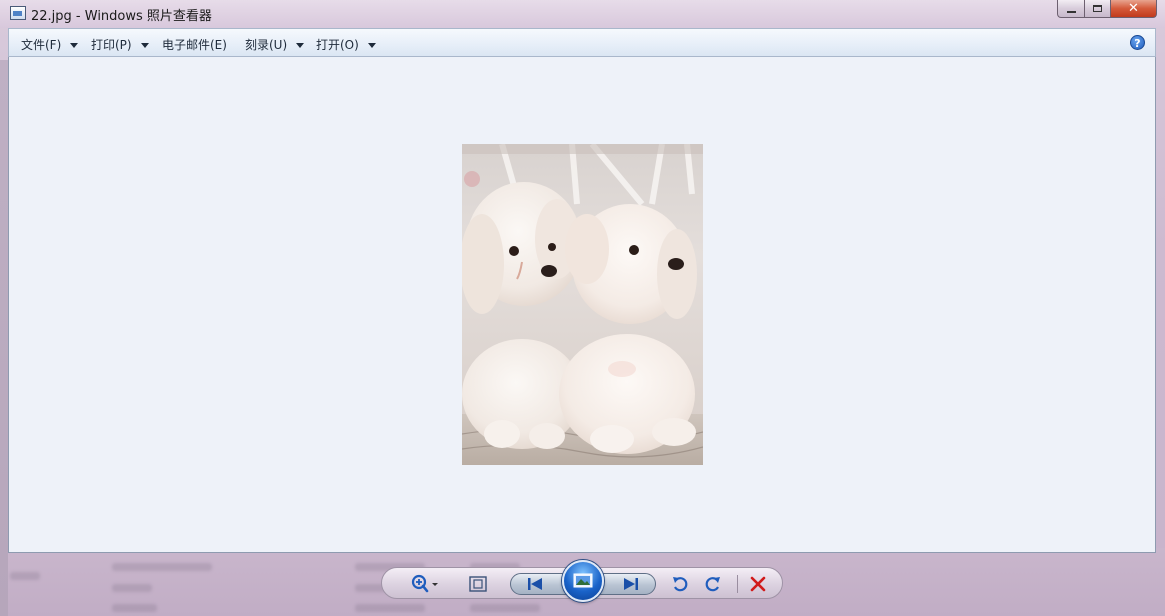 Image resolution: width=1165 pixels, height=616 pixels. I want to click on previous-button, so click(535, 584).